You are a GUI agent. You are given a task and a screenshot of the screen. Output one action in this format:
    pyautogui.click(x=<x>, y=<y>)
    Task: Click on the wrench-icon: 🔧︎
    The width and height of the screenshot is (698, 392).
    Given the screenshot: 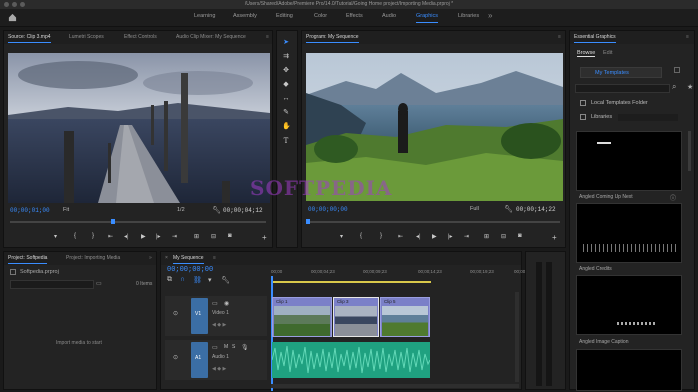 What is the action you would take?
    pyautogui.click(x=216, y=210)
    